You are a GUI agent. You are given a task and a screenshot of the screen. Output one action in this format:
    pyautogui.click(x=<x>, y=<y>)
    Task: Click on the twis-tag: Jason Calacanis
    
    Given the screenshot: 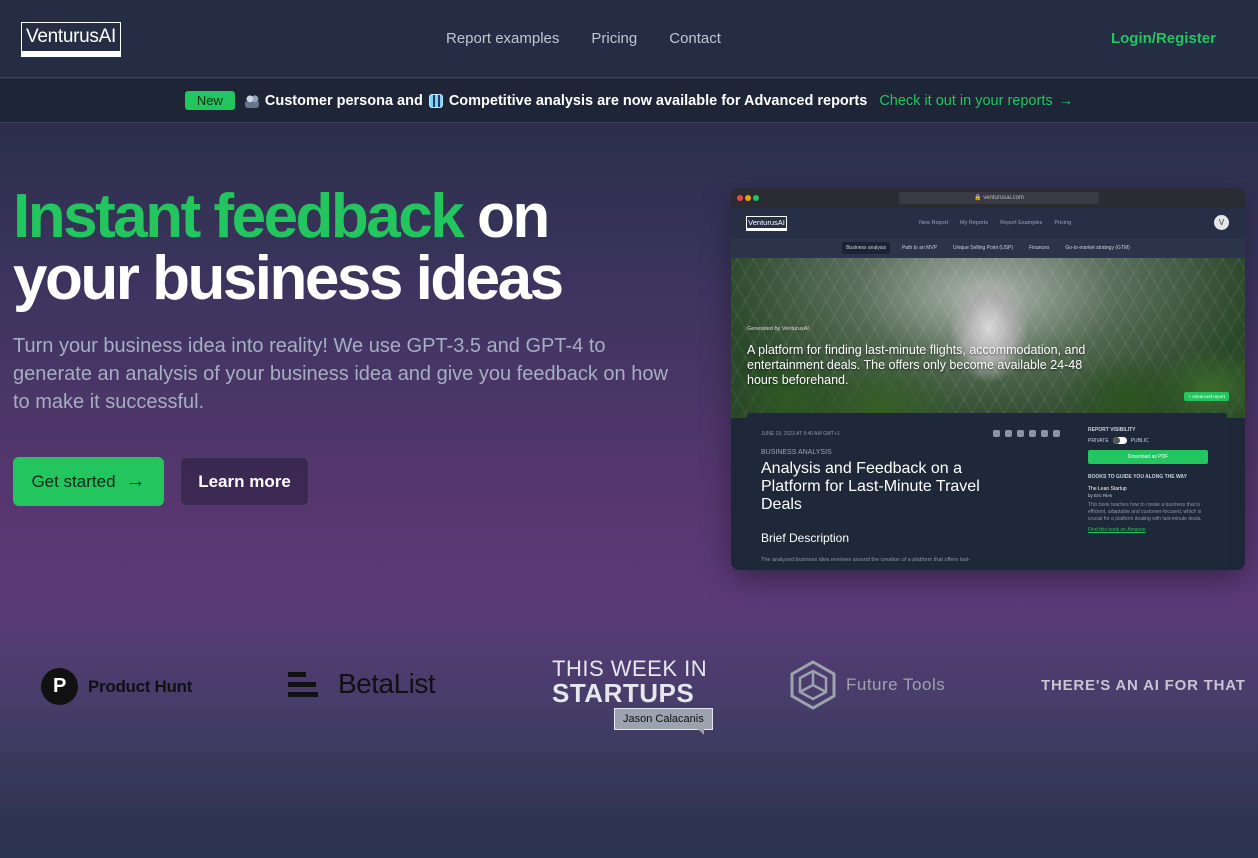 What is the action you would take?
    pyautogui.click(x=663, y=721)
    